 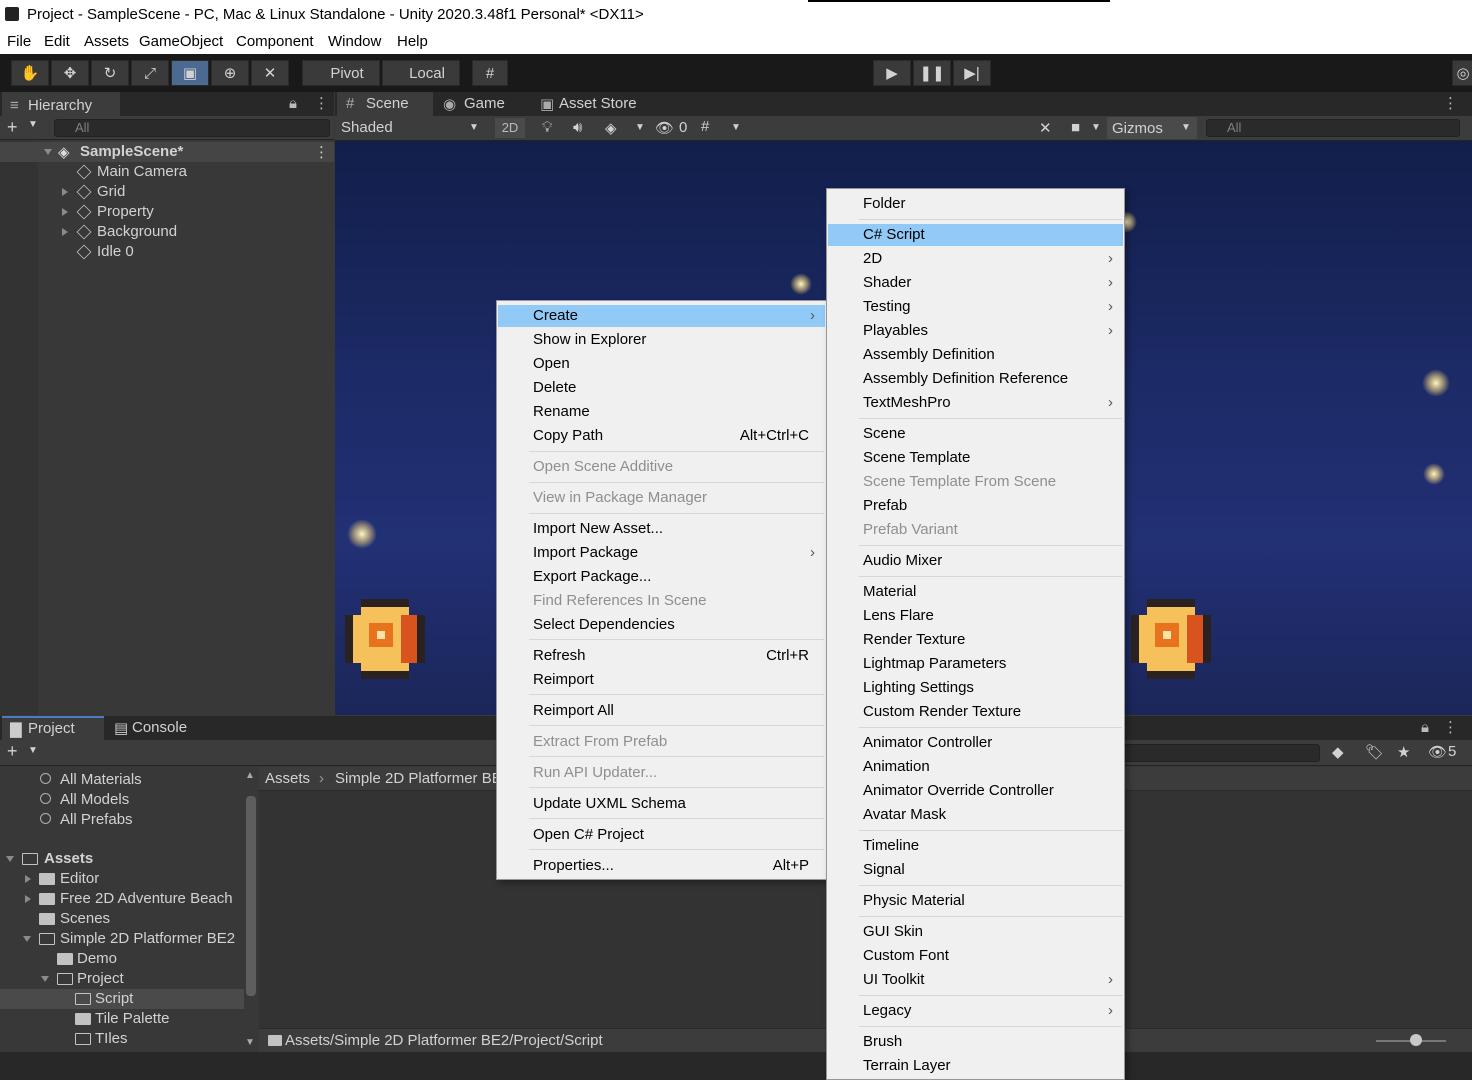 I want to click on scale-tool-icon: ⤢, so click(x=150, y=73).